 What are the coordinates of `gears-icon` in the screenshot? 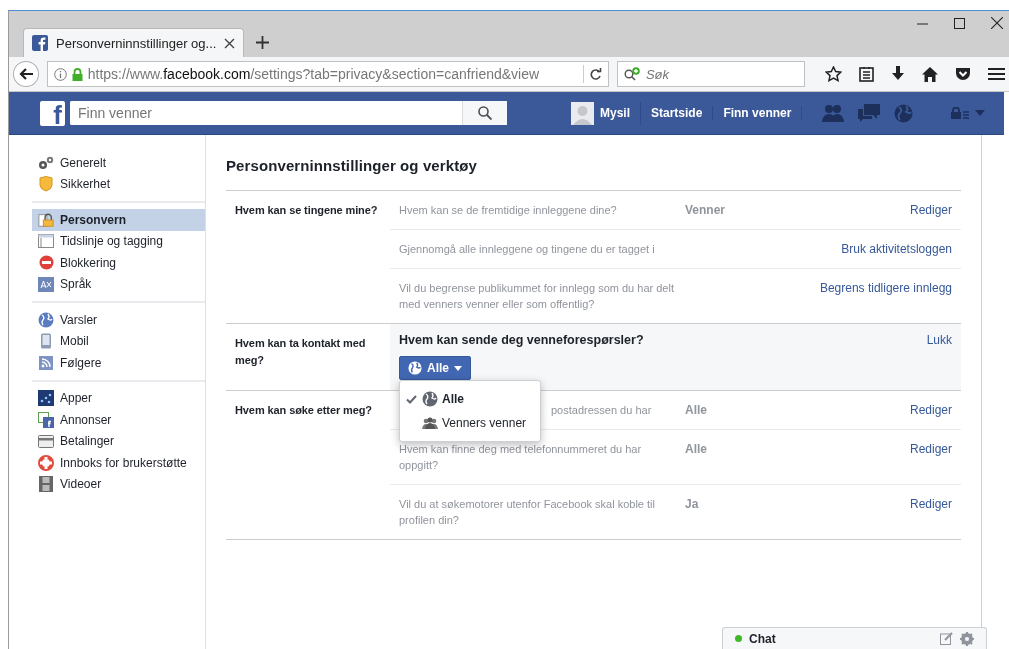 It's located at (46, 162).